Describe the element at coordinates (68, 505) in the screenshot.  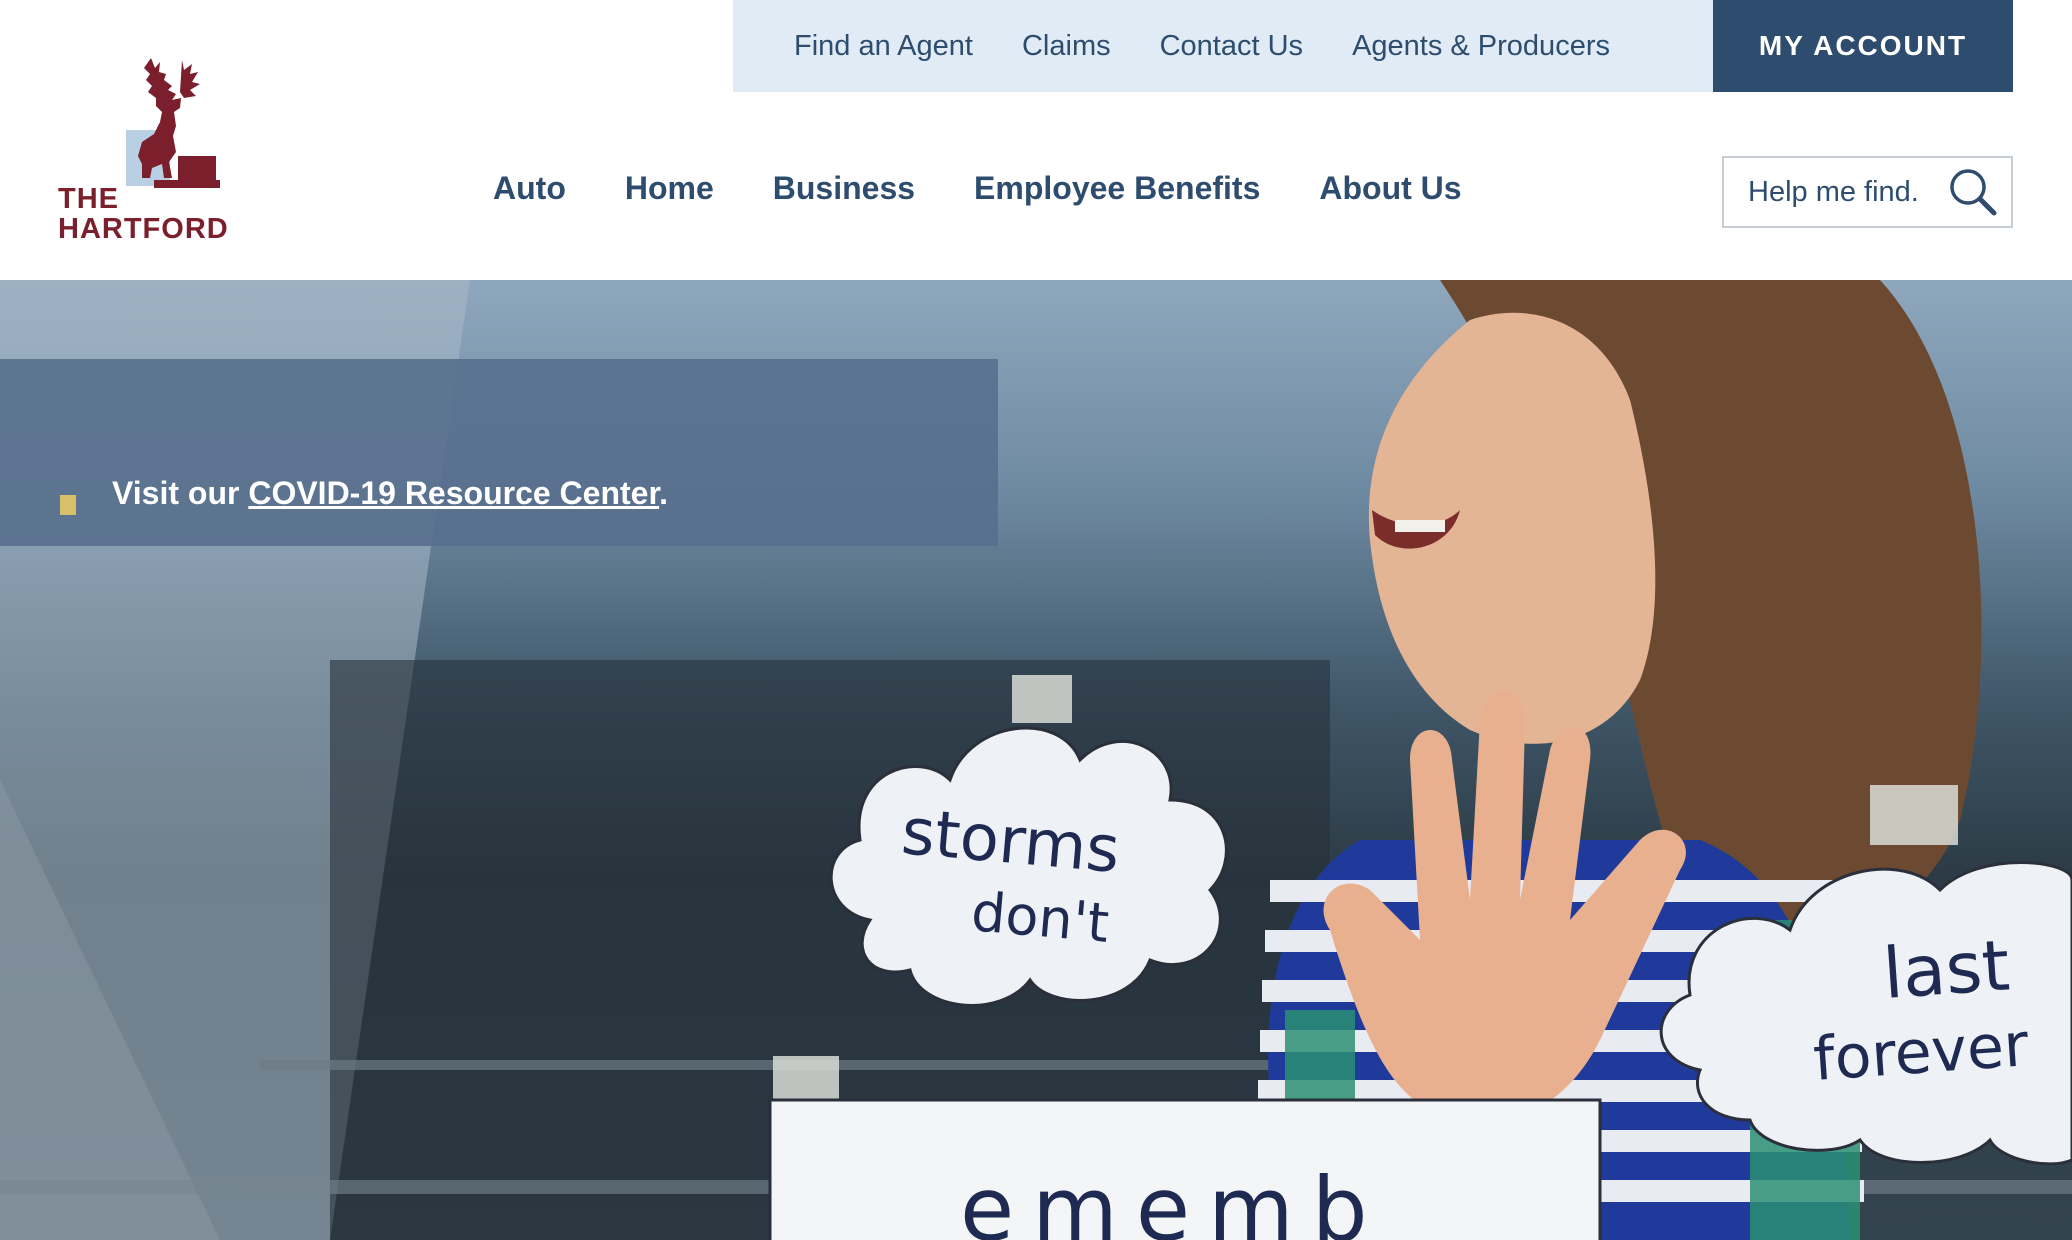
I see `banner-marker` at that location.